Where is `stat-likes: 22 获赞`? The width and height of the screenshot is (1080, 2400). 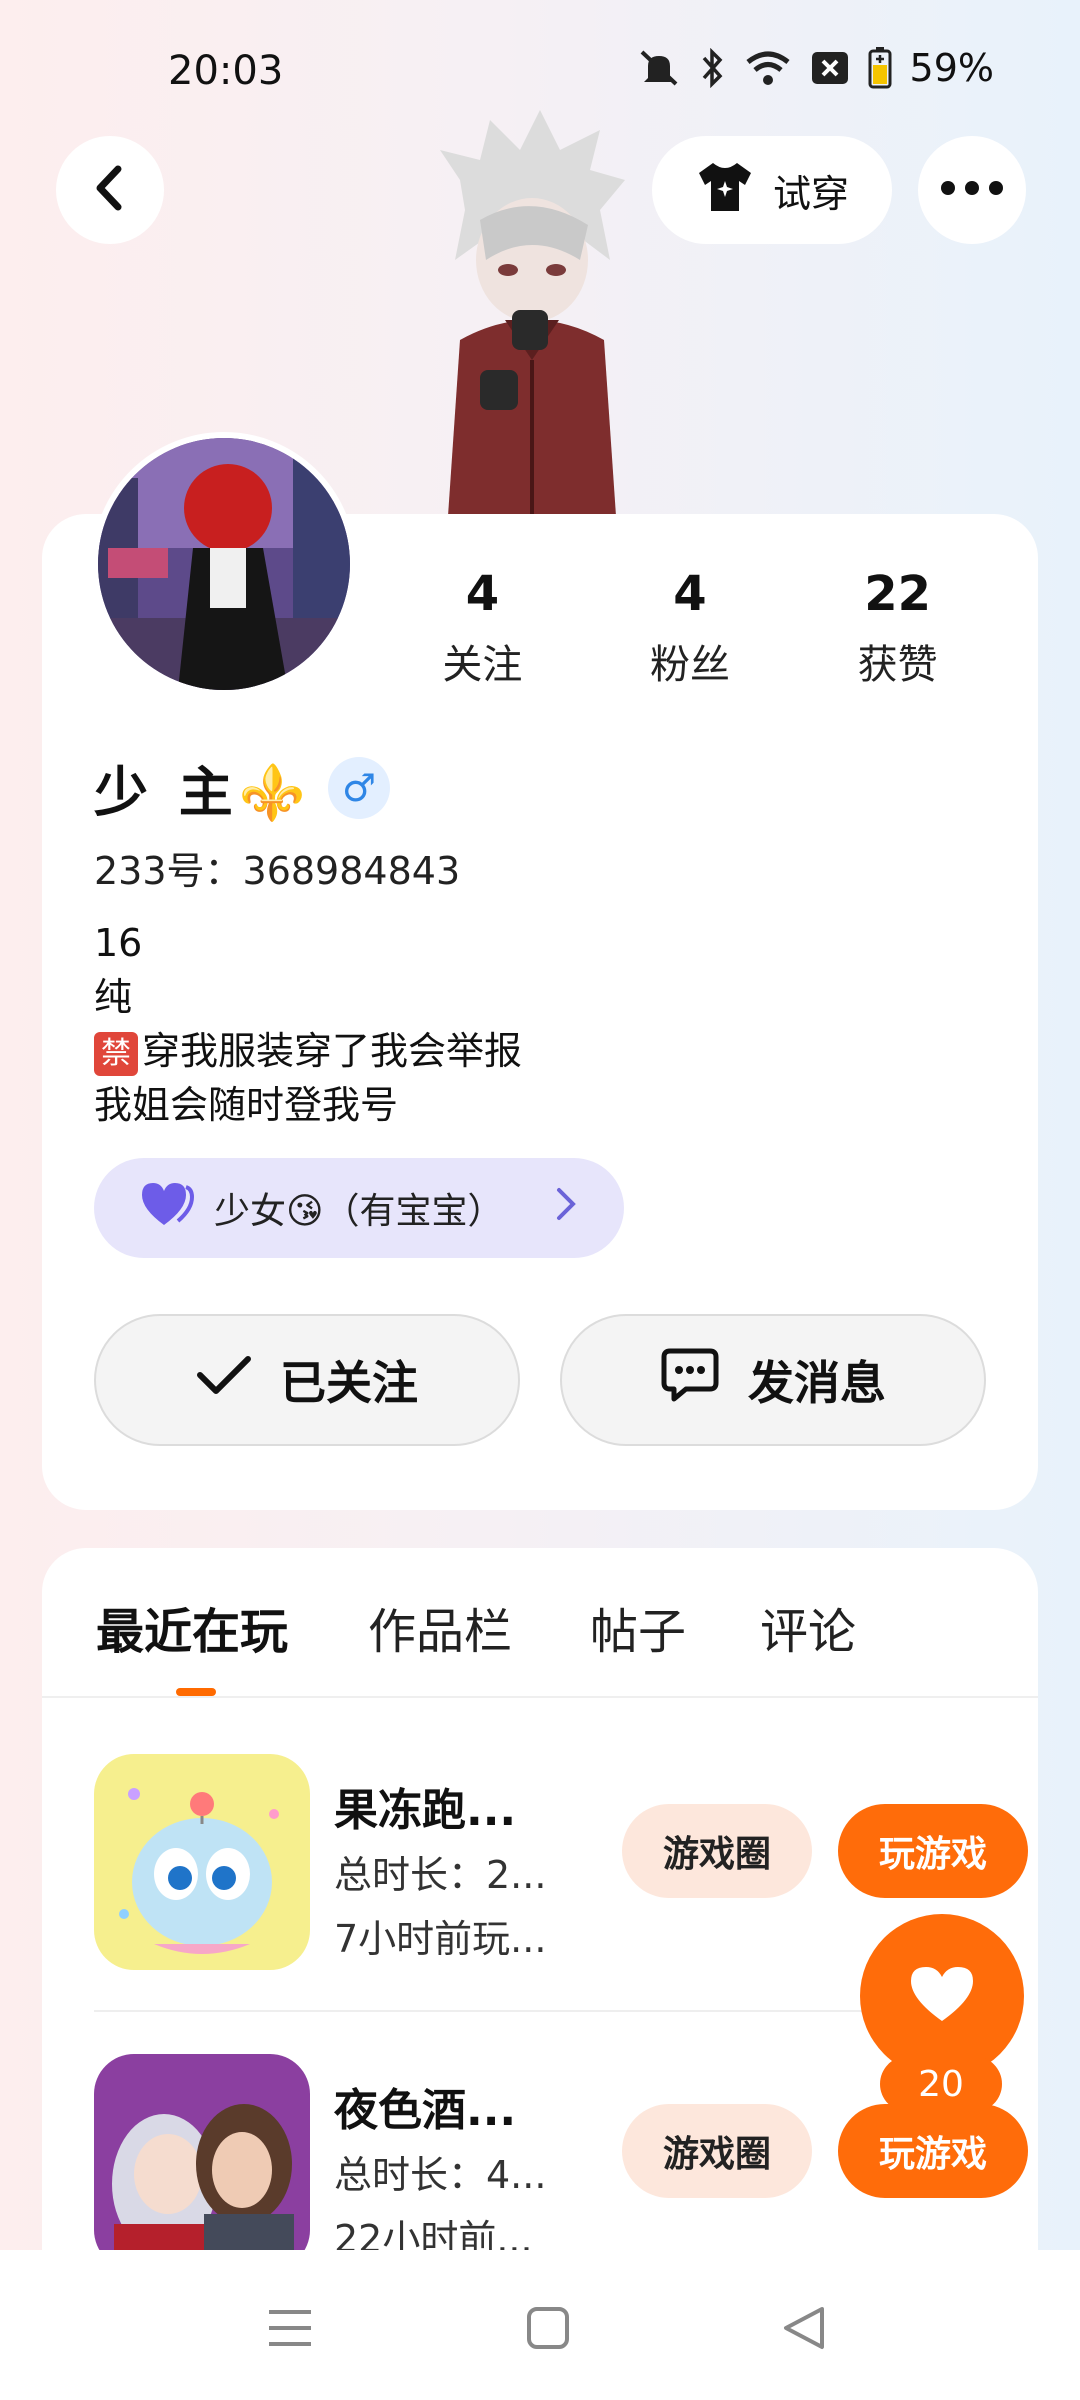 stat-likes: 22 获赞 is located at coordinates (897, 628).